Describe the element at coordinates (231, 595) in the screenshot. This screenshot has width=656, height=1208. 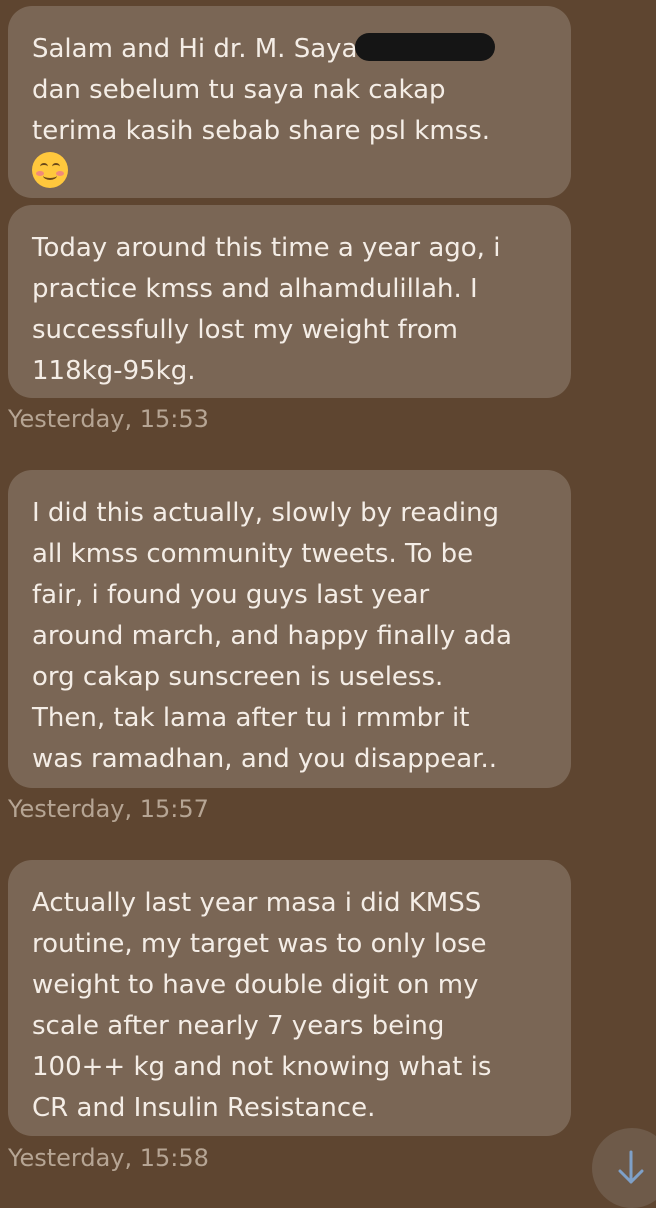
I see `message-line: fair, i found you guys last year` at that location.